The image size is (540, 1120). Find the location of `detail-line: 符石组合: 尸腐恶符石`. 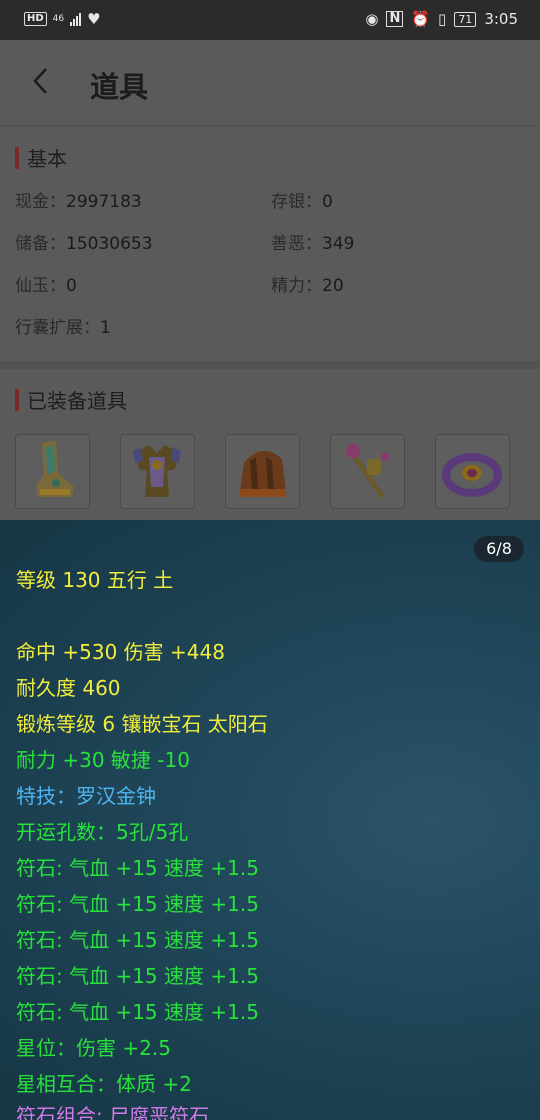

detail-line: 符石组合: 尸腐恶符石 is located at coordinates (113, 1112).